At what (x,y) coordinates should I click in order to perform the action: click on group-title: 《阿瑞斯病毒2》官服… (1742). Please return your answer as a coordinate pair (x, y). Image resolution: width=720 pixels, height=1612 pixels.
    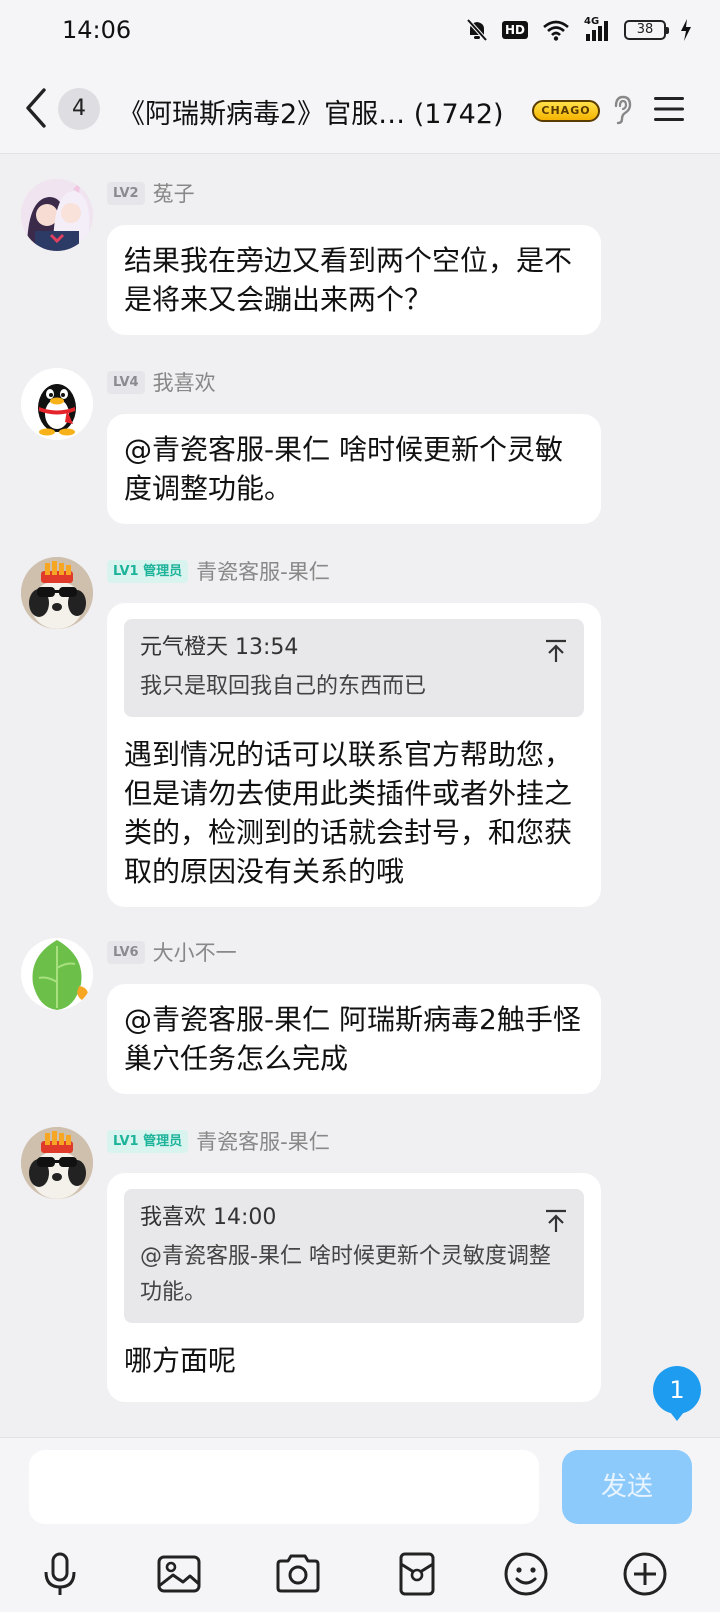
    Looking at the image, I should click on (323, 111).